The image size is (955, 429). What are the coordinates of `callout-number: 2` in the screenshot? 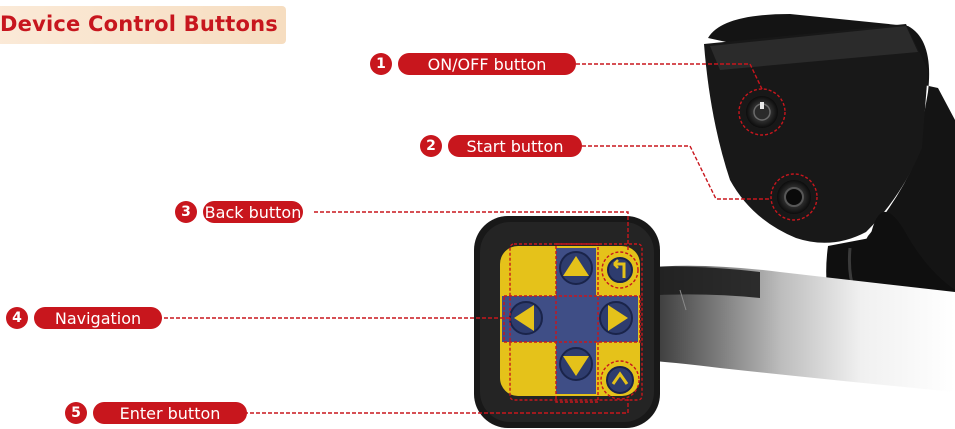 It's located at (431, 146).